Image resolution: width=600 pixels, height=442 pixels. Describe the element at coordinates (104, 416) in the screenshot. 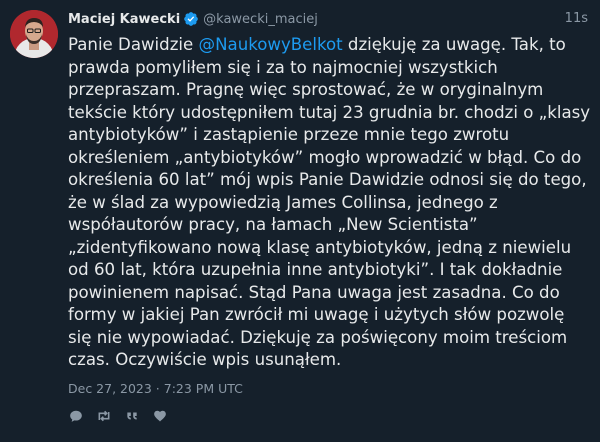

I see `retweet-icon` at that location.